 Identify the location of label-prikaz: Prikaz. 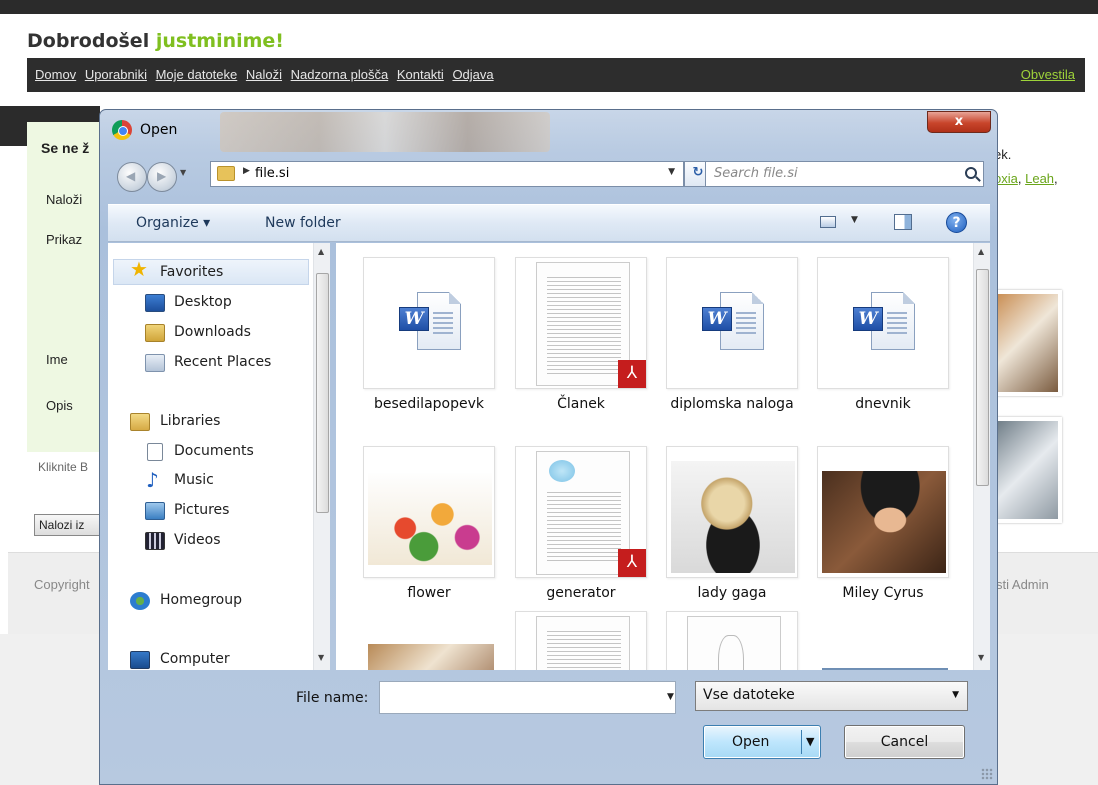
(64, 239).